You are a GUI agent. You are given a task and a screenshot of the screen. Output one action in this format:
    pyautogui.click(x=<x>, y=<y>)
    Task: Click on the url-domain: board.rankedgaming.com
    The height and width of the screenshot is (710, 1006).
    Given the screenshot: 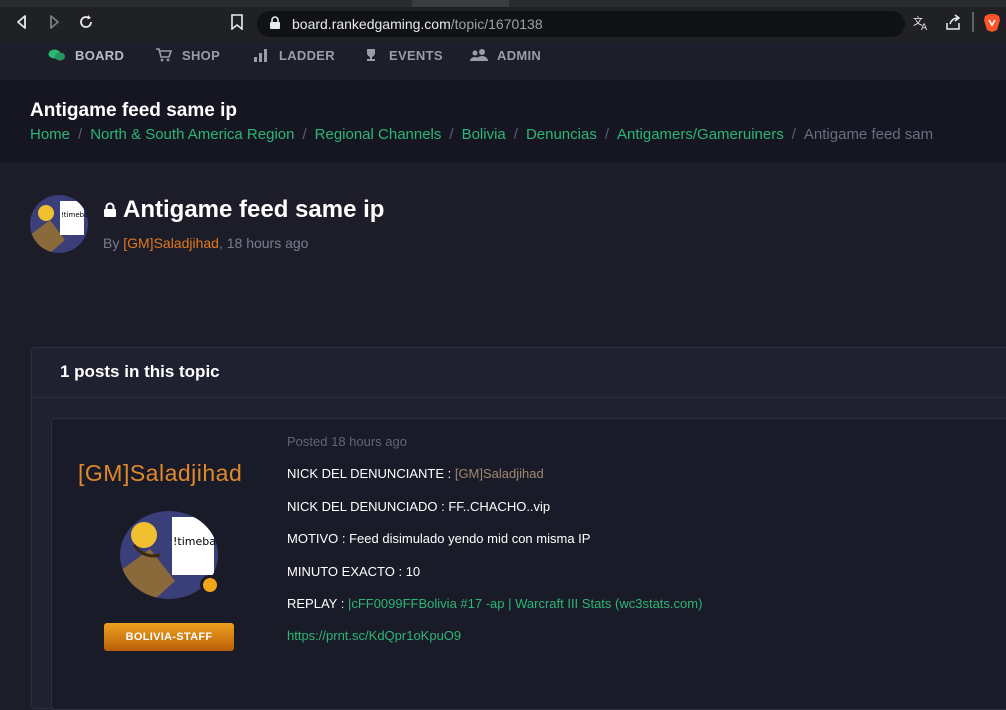 What is the action you would take?
    pyautogui.click(x=371, y=24)
    